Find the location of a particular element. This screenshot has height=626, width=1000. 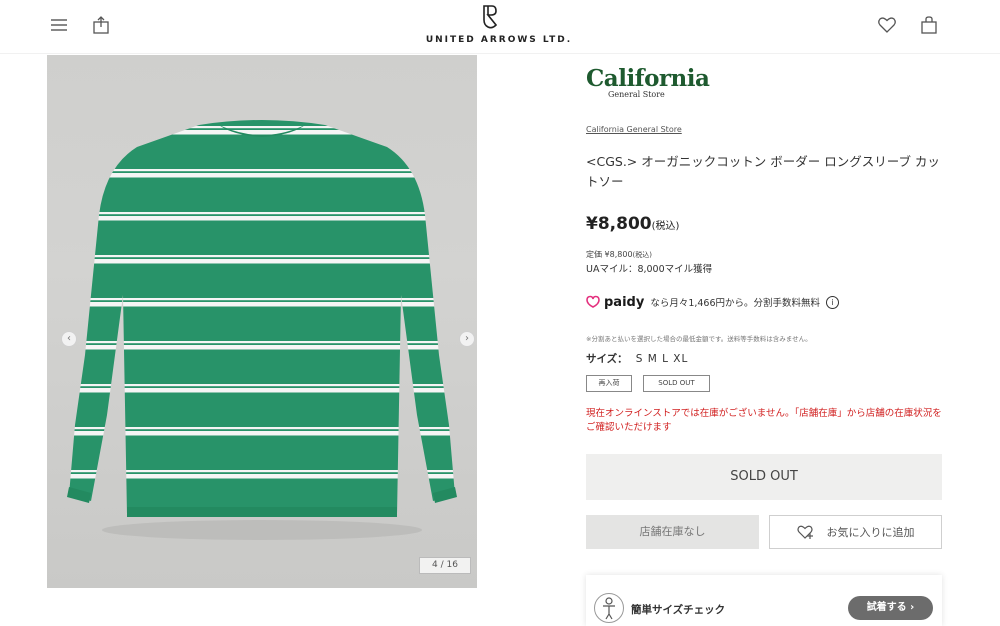

brand-logo: California General Store is located at coordinates (648, 82).